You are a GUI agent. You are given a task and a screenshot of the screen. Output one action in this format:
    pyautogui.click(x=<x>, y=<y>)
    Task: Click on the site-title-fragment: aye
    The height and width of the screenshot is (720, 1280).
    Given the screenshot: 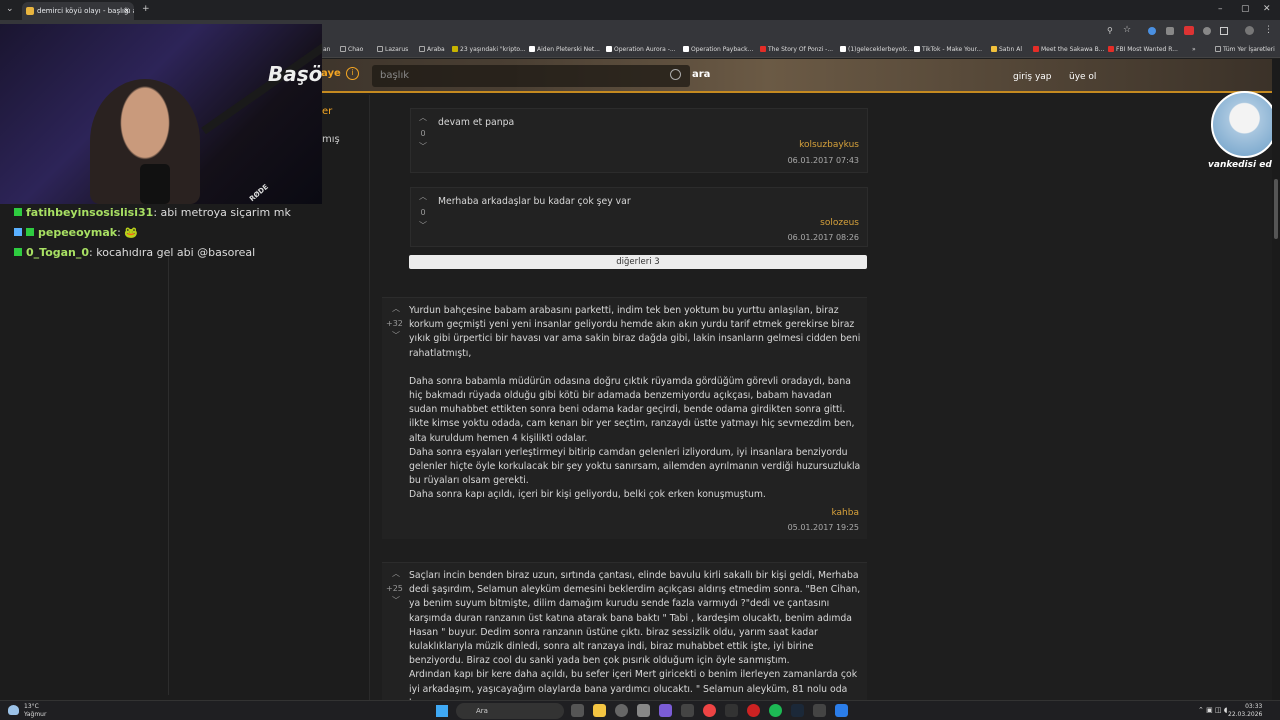 What is the action you would take?
    pyautogui.click(x=331, y=73)
    